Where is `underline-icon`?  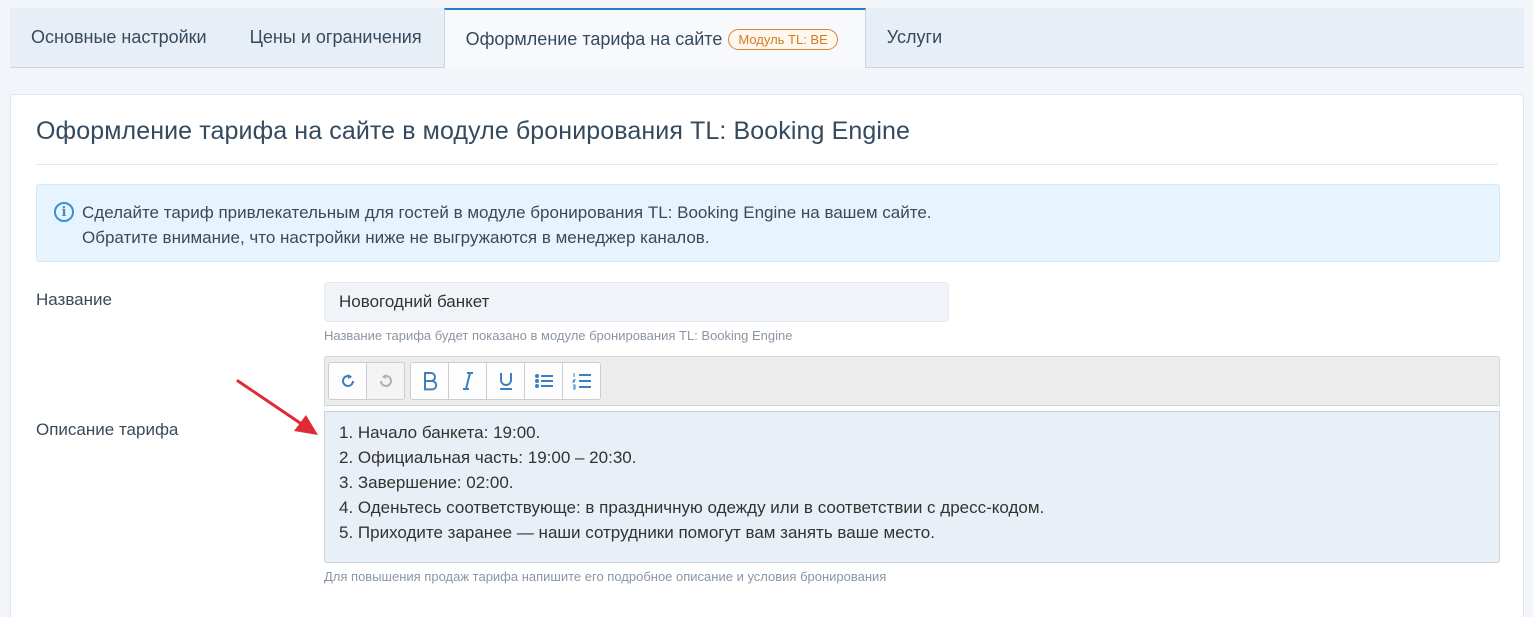 underline-icon is located at coordinates (505, 381).